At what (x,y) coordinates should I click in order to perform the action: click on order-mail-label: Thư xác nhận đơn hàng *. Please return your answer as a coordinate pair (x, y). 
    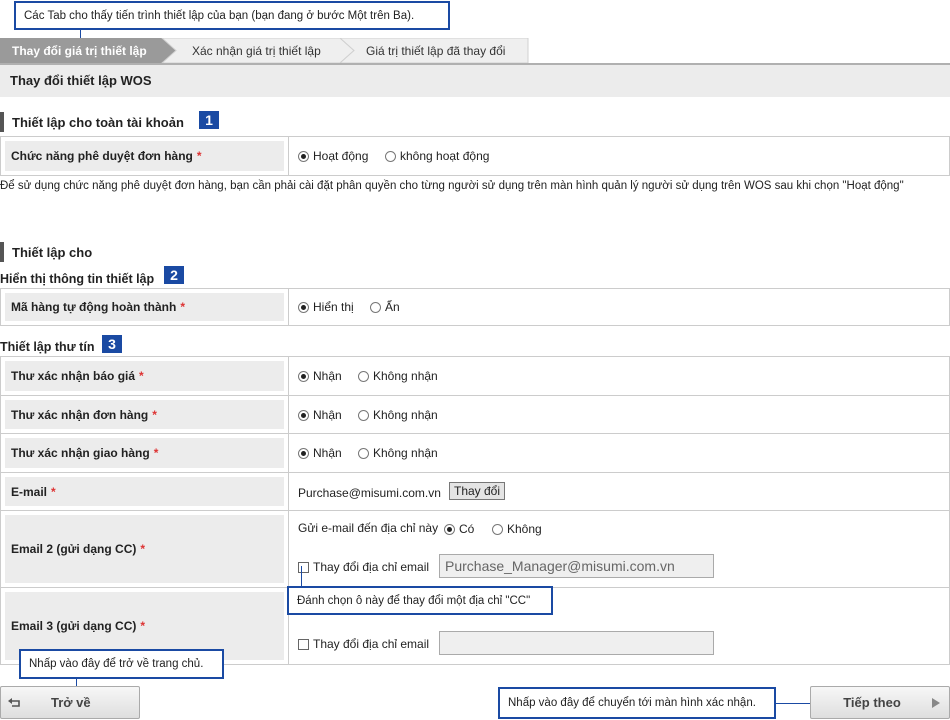
    Looking at the image, I should click on (144, 414).